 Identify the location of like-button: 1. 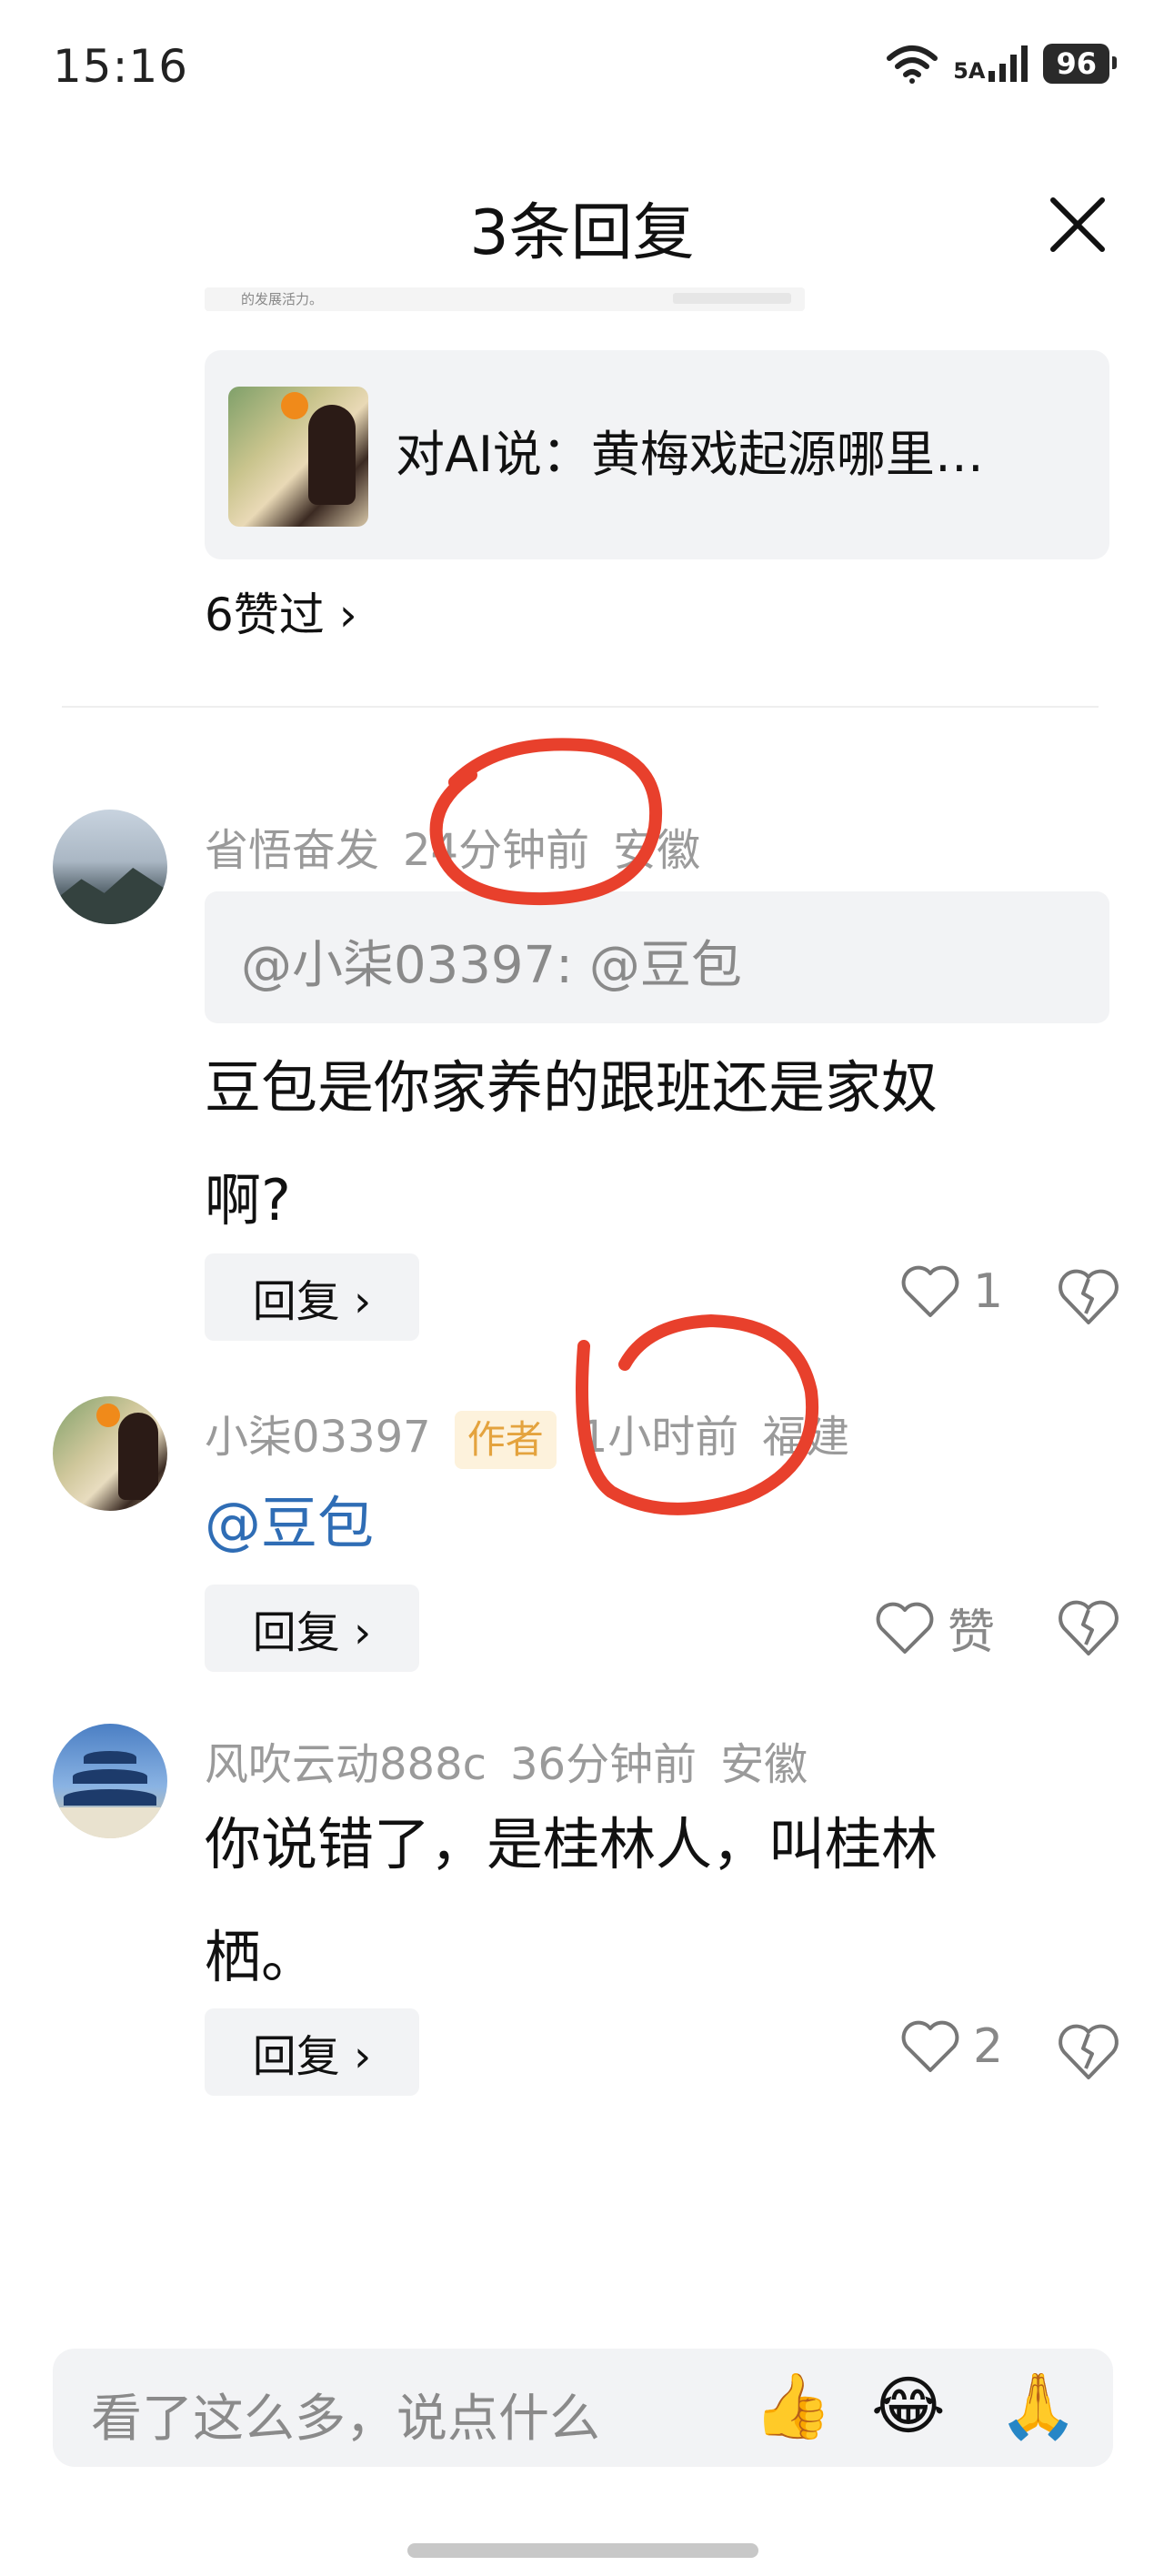
(952, 1291).